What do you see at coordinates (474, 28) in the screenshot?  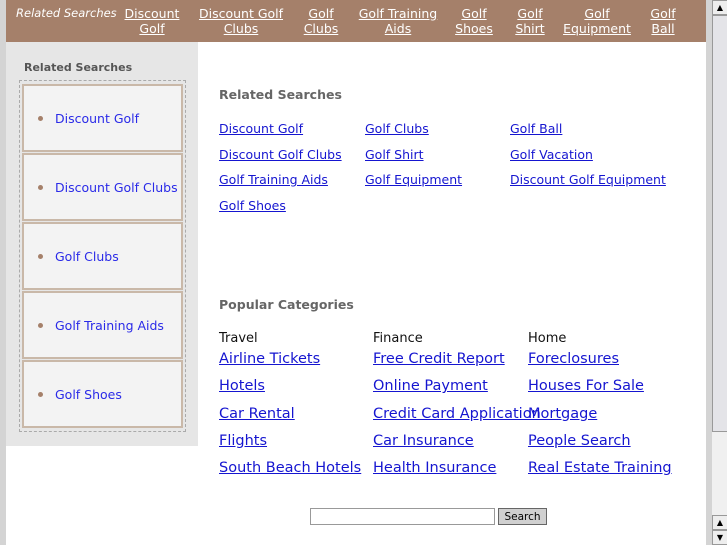 I see `nav-link-line2: Shoes` at bounding box center [474, 28].